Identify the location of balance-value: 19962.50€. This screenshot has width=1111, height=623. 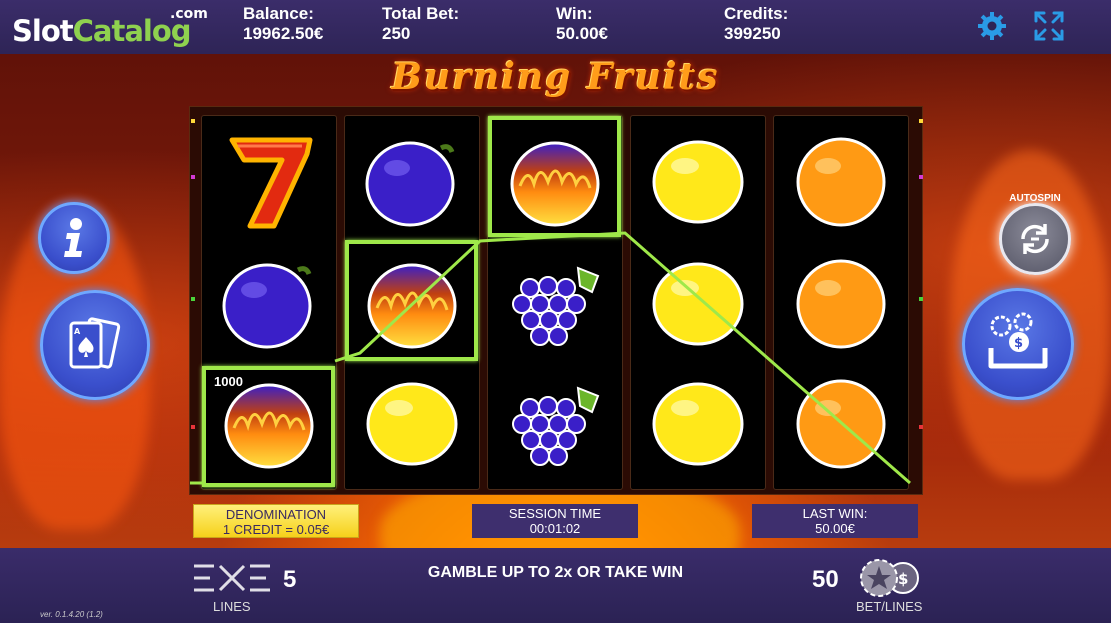
(283, 33).